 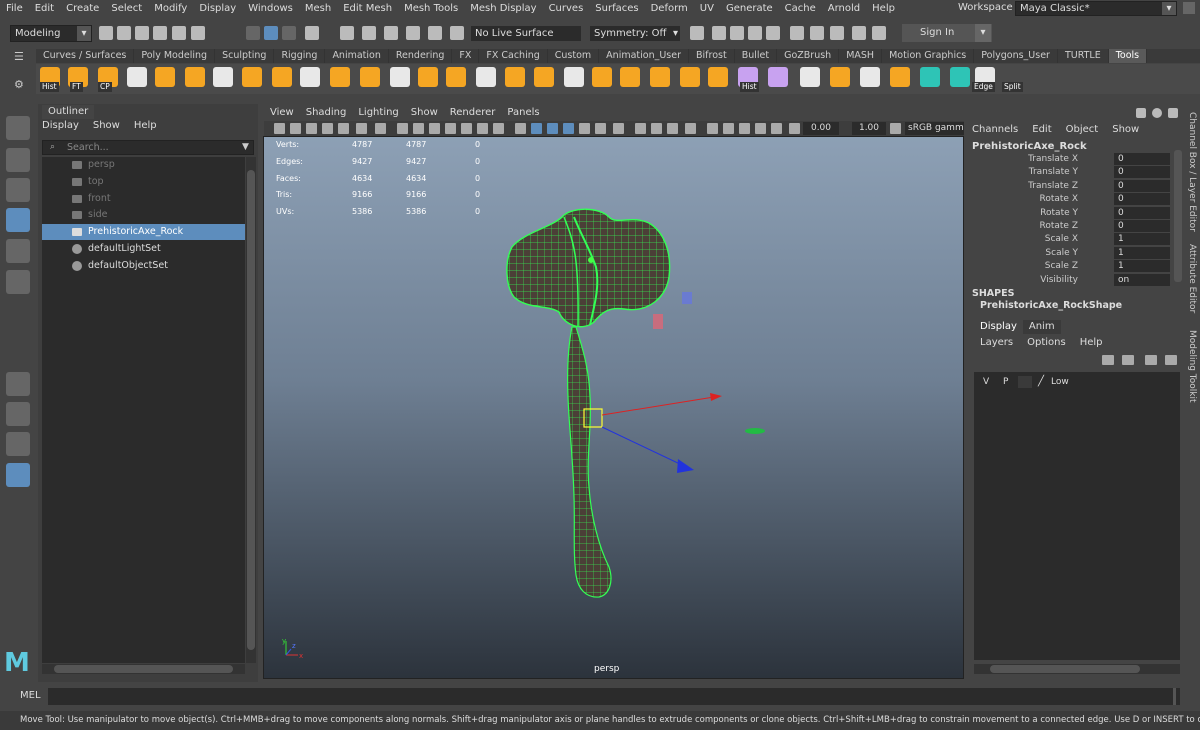 What do you see at coordinates (51, 33) in the screenshot?
I see `menu-set-select: Modeling` at bounding box center [51, 33].